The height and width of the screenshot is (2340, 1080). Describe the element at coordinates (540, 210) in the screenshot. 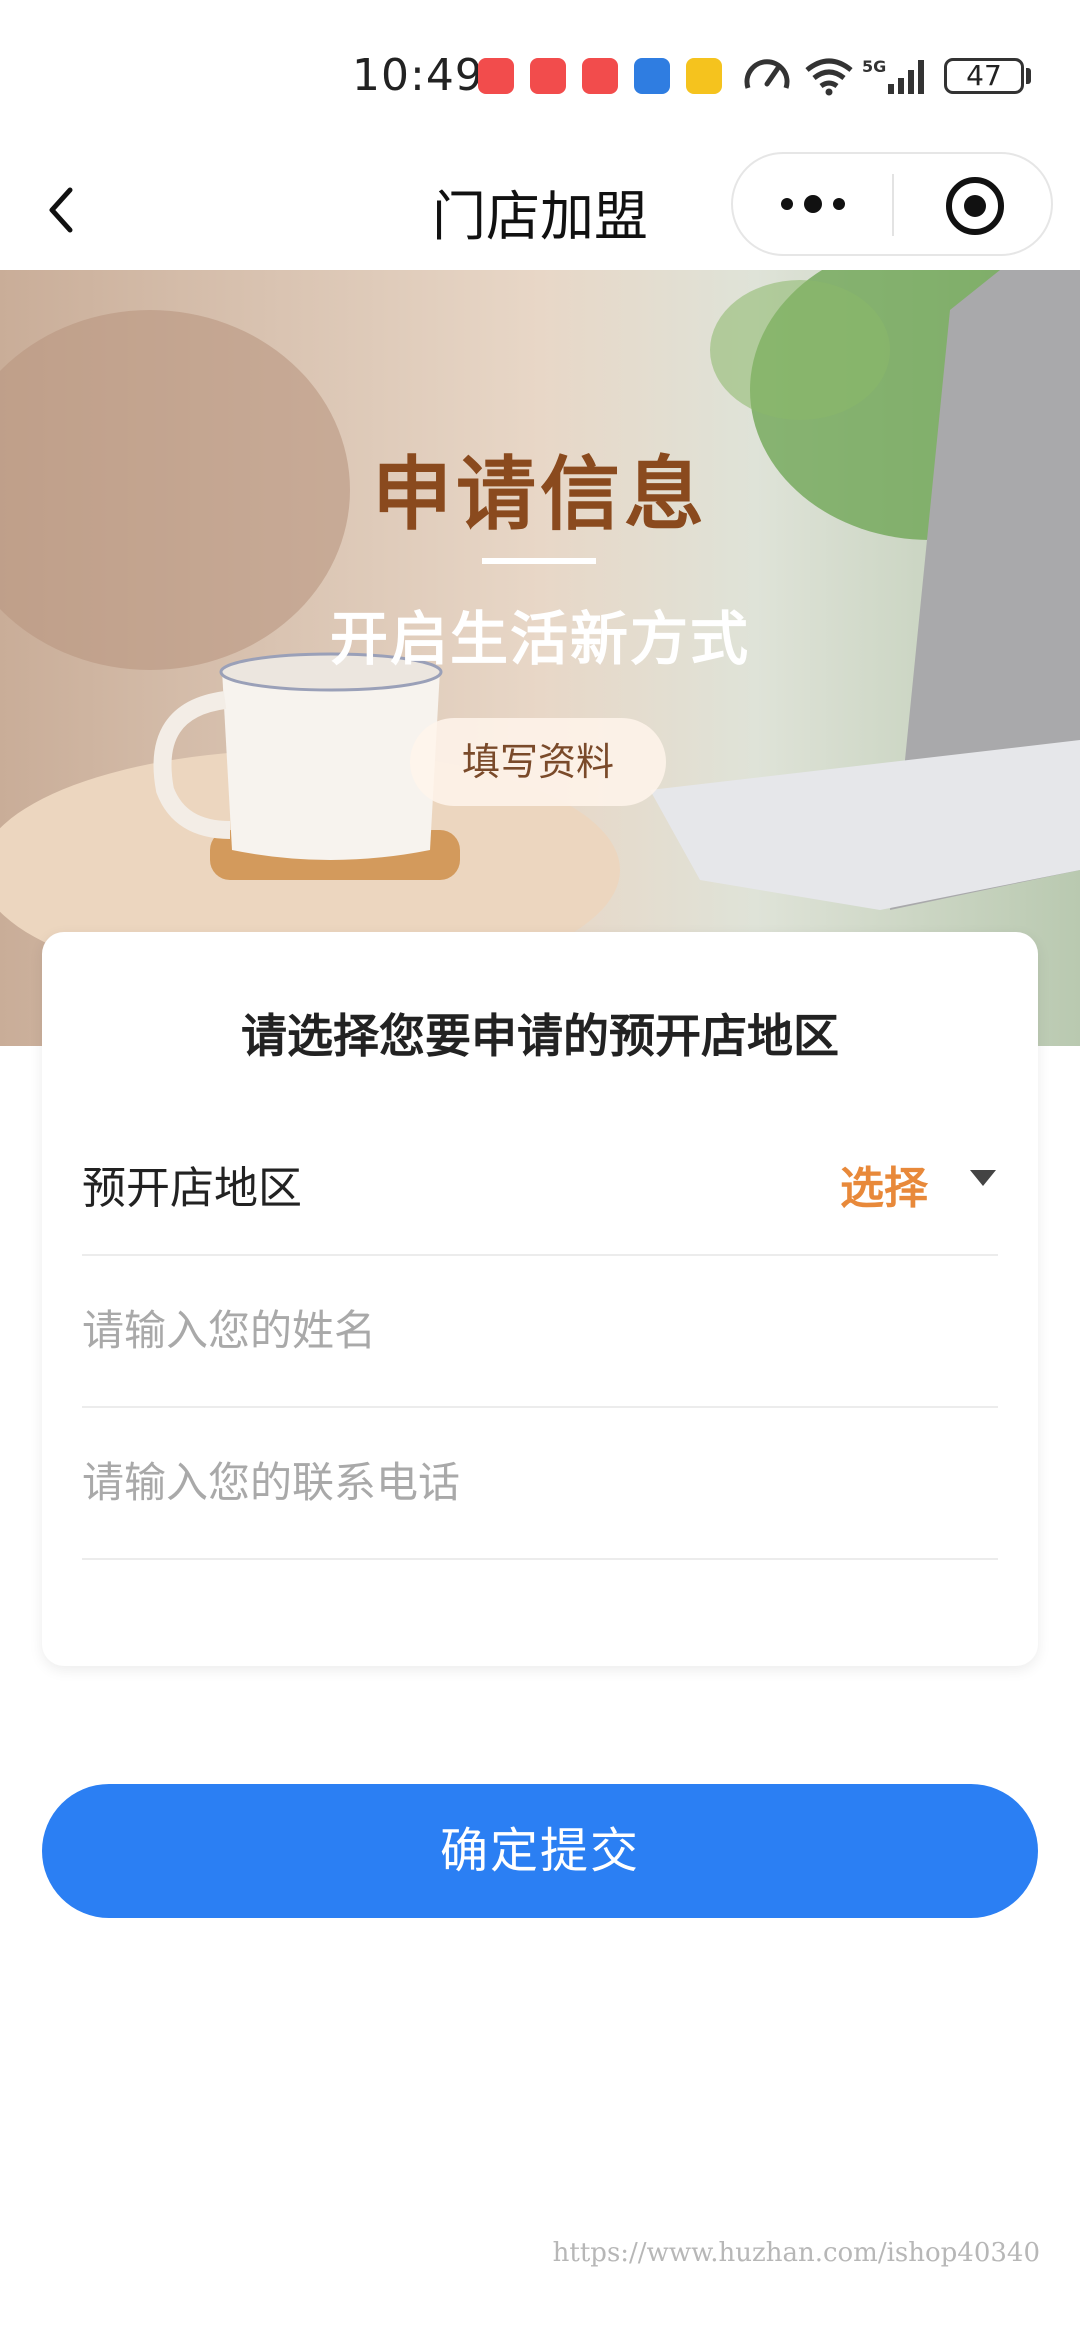

I see `nav-bar: 门店加盟` at that location.